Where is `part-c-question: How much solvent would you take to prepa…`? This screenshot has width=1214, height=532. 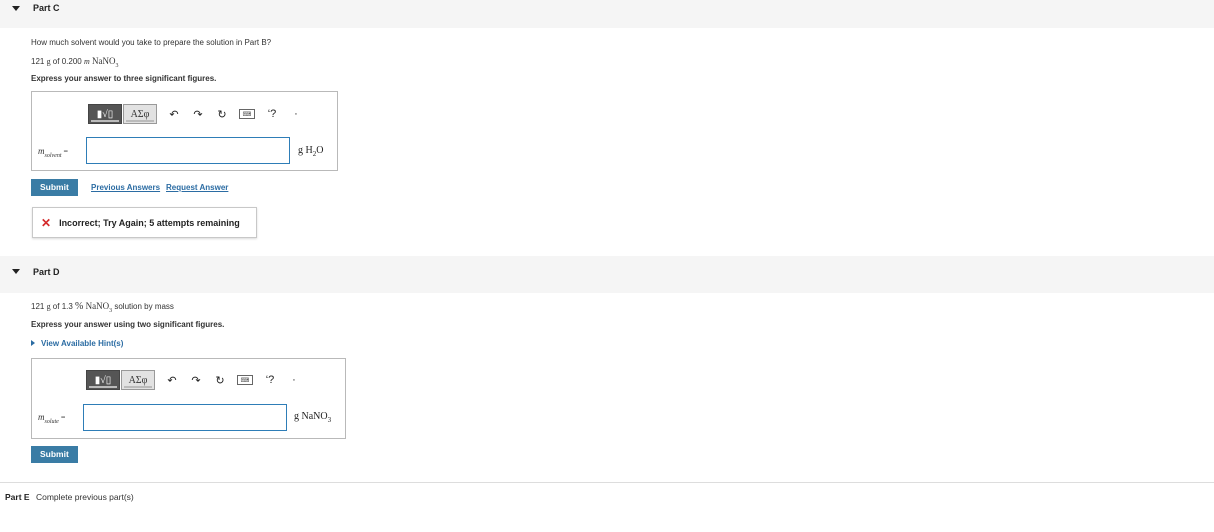 part-c-question: How much solvent would you take to prepa… is located at coordinates (151, 42).